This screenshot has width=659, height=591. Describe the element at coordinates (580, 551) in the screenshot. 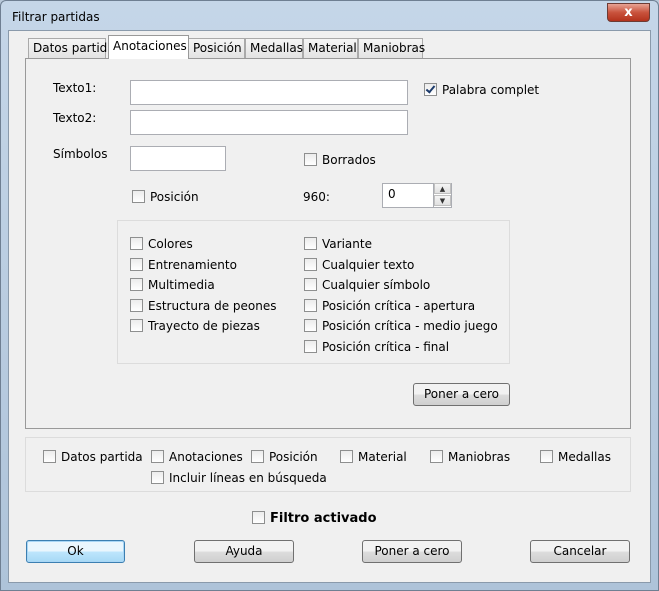

I see `cancelar-button: Cancelar` at that location.